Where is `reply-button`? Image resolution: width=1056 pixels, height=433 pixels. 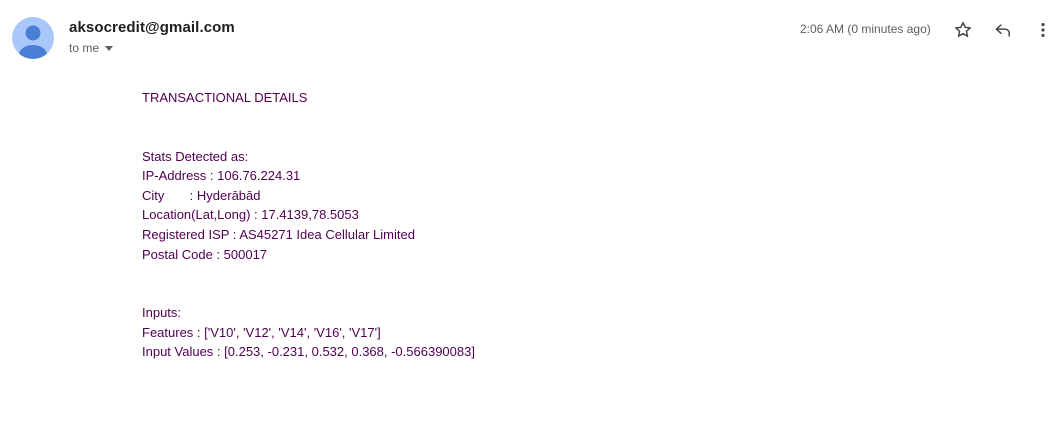 reply-button is located at coordinates (1003, 30).